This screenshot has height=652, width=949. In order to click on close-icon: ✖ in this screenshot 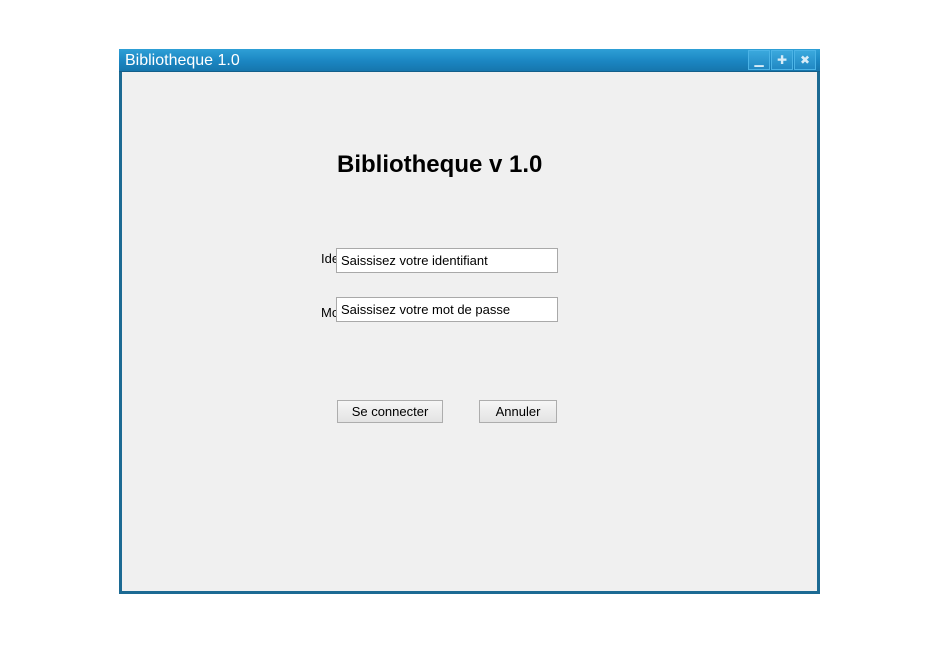, I will do `click(805, 60)`.